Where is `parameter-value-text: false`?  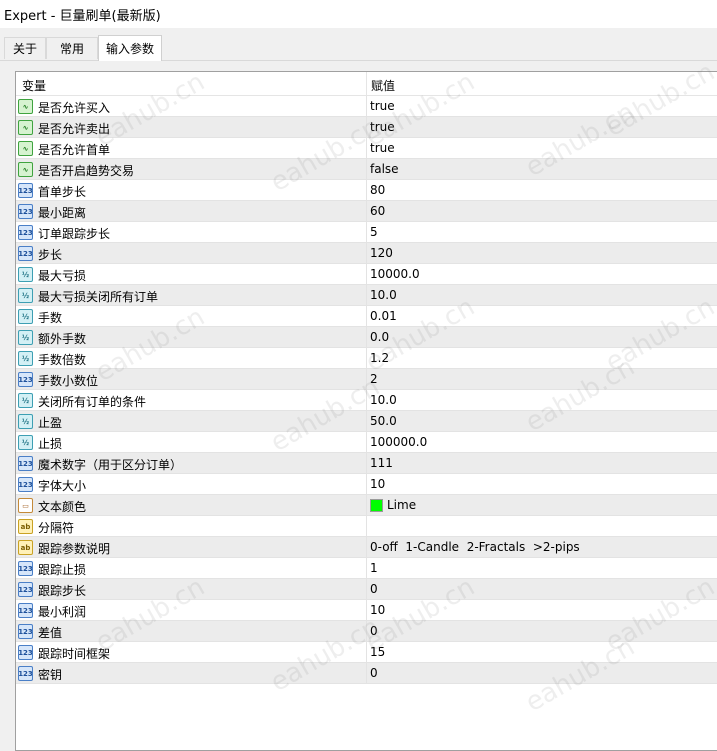
parameter-value-text: false is located at coordinates (384, 169).